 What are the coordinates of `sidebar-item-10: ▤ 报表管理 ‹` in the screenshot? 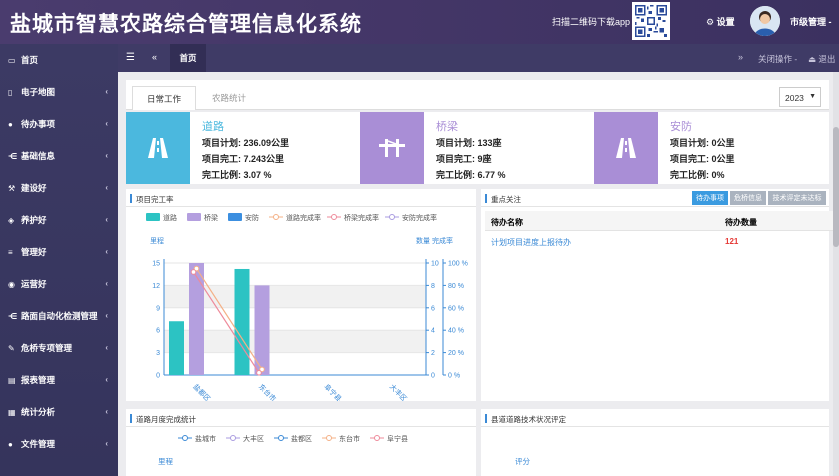 It's located at (59, 380).